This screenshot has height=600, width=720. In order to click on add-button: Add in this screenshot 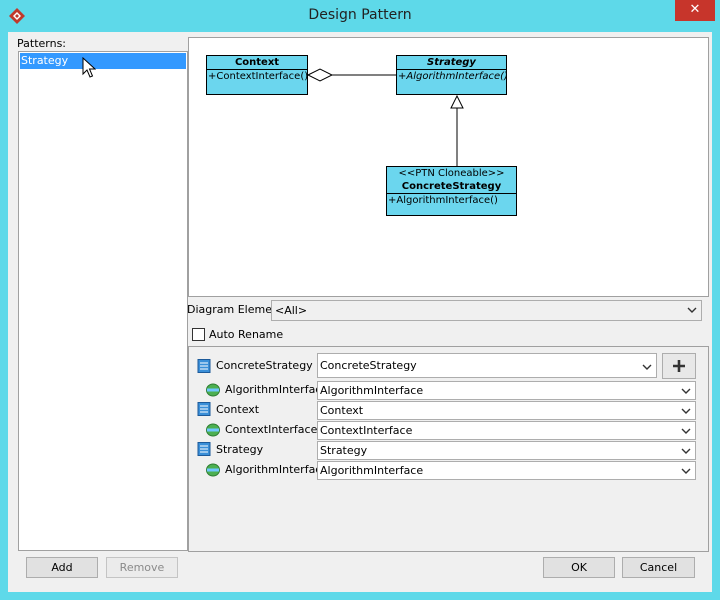, I will do `click(62, 567)`.